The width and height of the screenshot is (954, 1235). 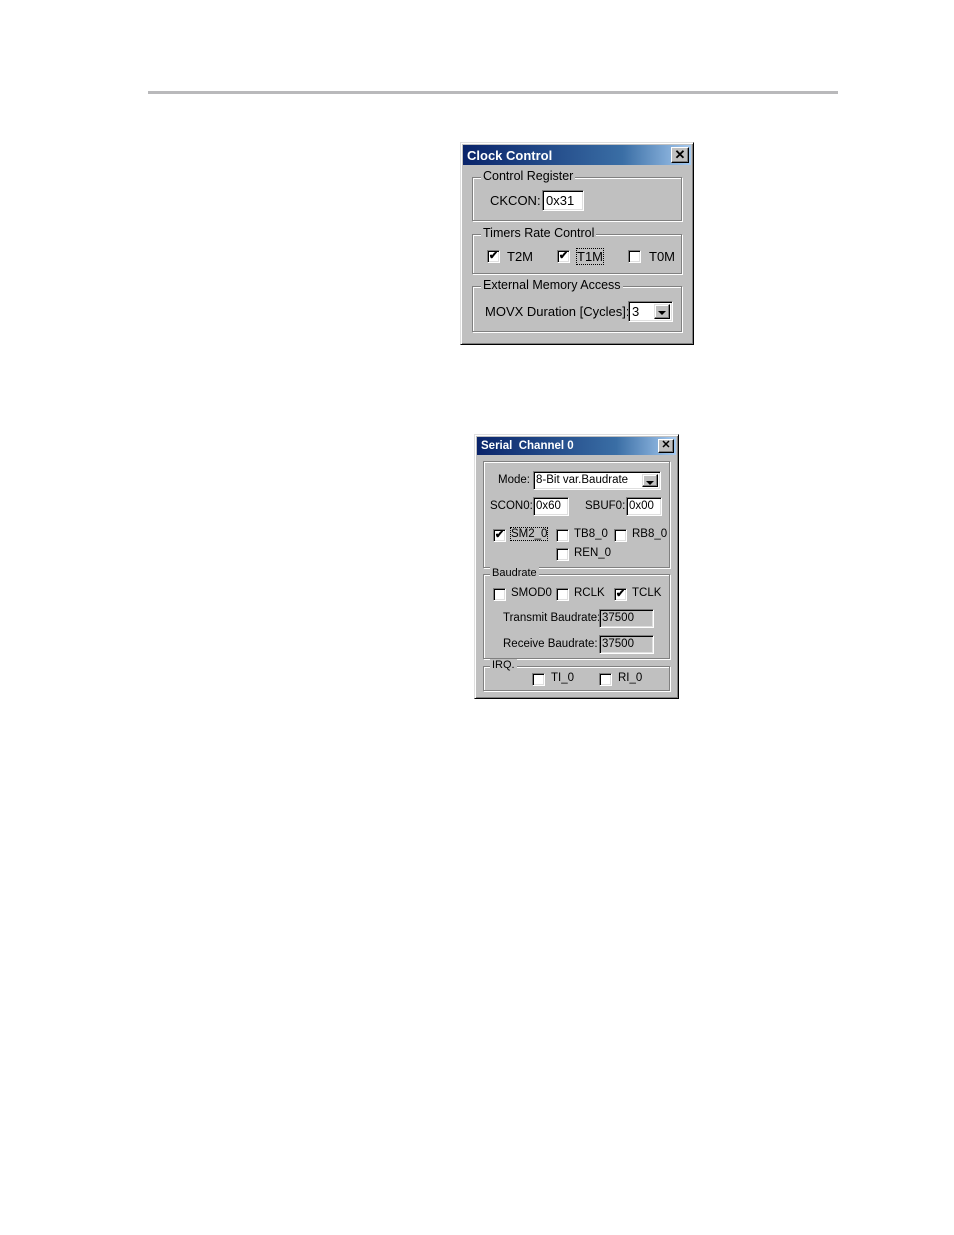 I want to click on header-rule, so click(x=493, y=92).